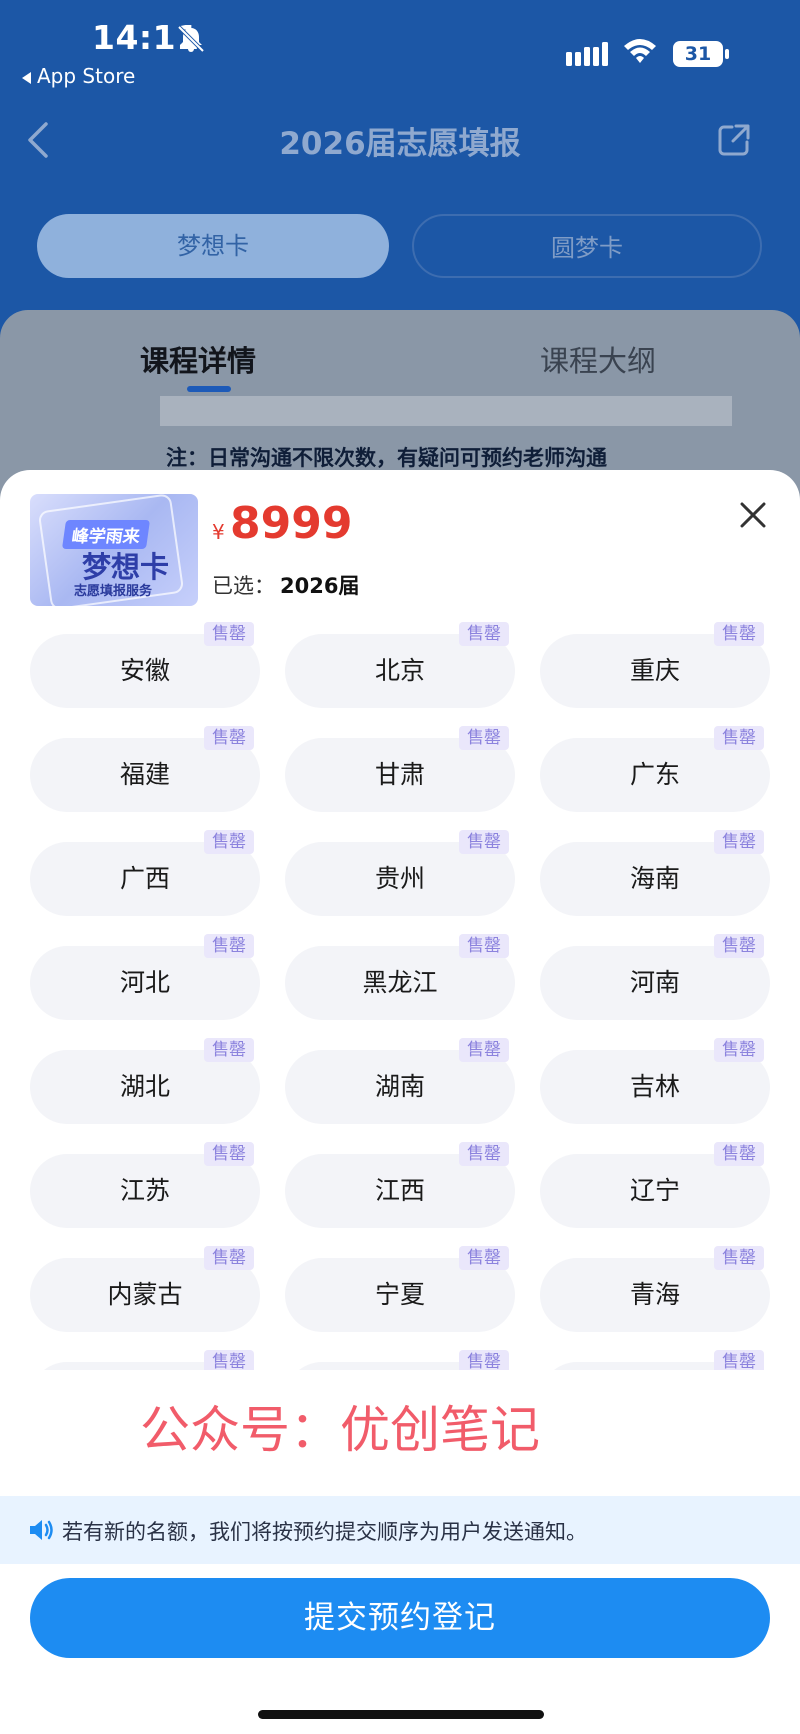 This screenshot has height=1734, width=800. I want to click on province-option: 湖南 售罄, so click(400, 1081).